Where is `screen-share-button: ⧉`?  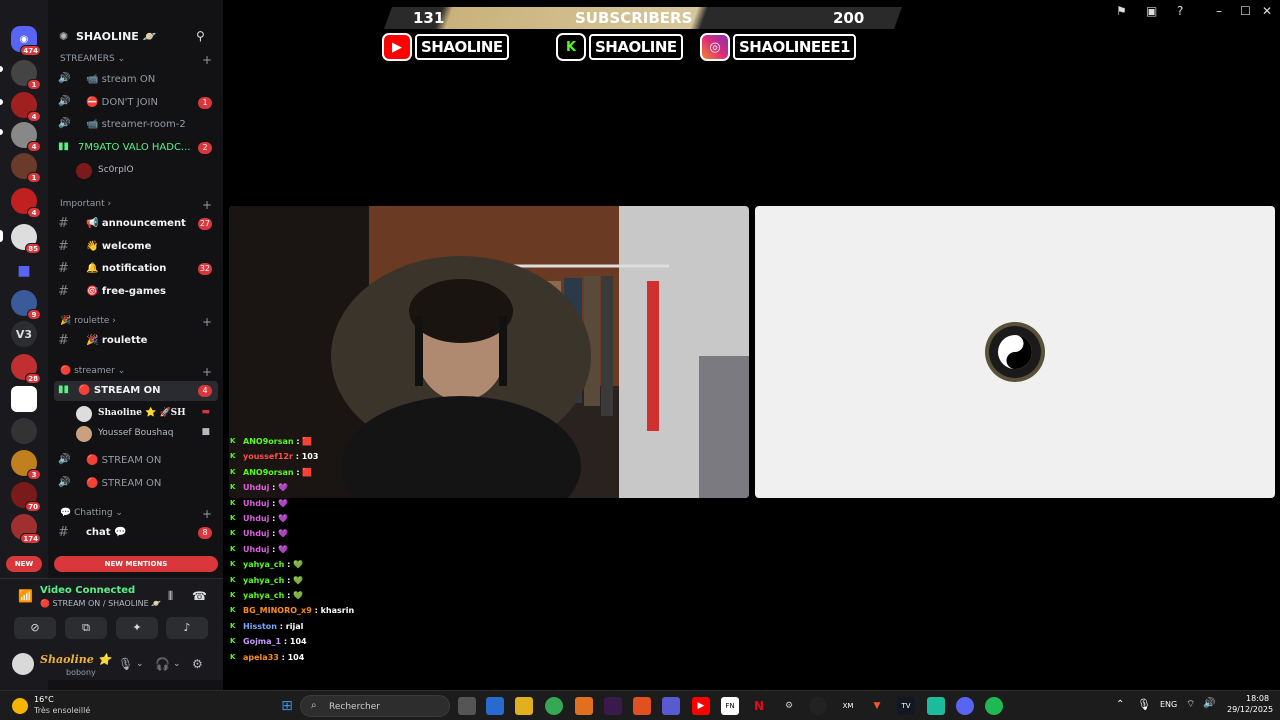 screen-share-button: ⧉ is located at coordinates (86, 628).